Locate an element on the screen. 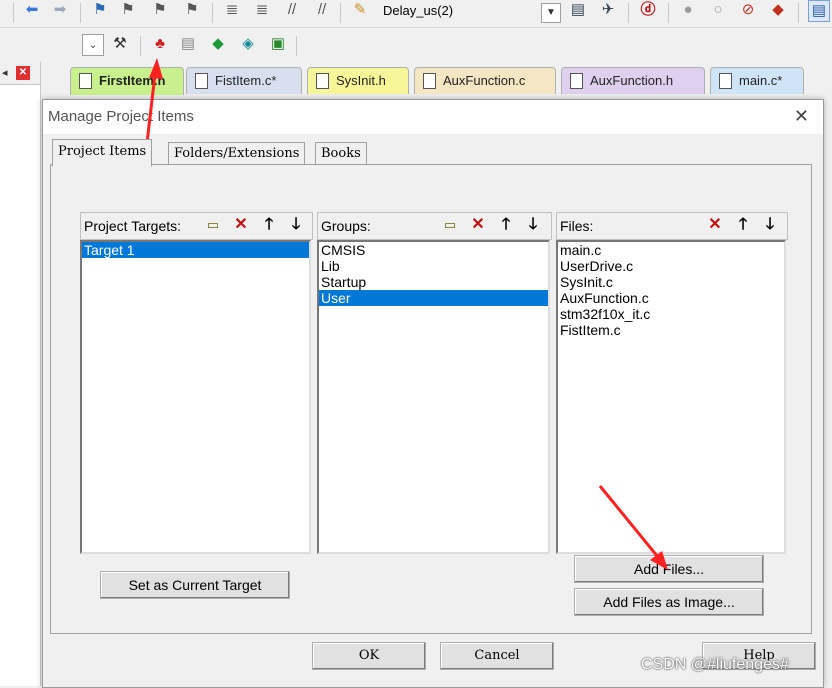  tab-label: FistItem.c* is located at coordinates (246, 80).